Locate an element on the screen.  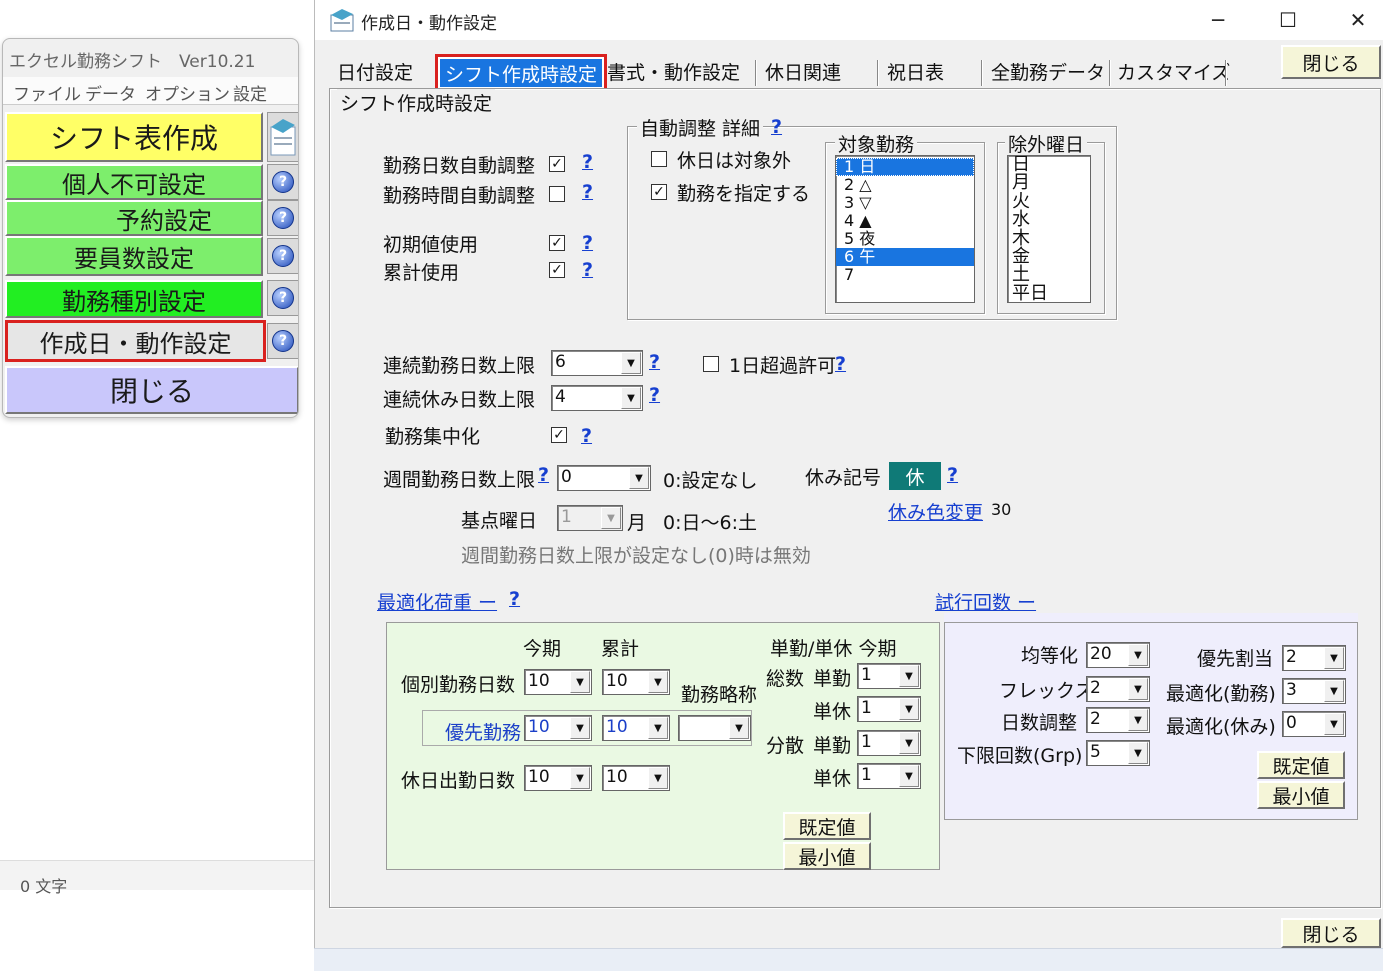
date-setting-button: 作成日・動作設定 is located at coordinates (135, 341).